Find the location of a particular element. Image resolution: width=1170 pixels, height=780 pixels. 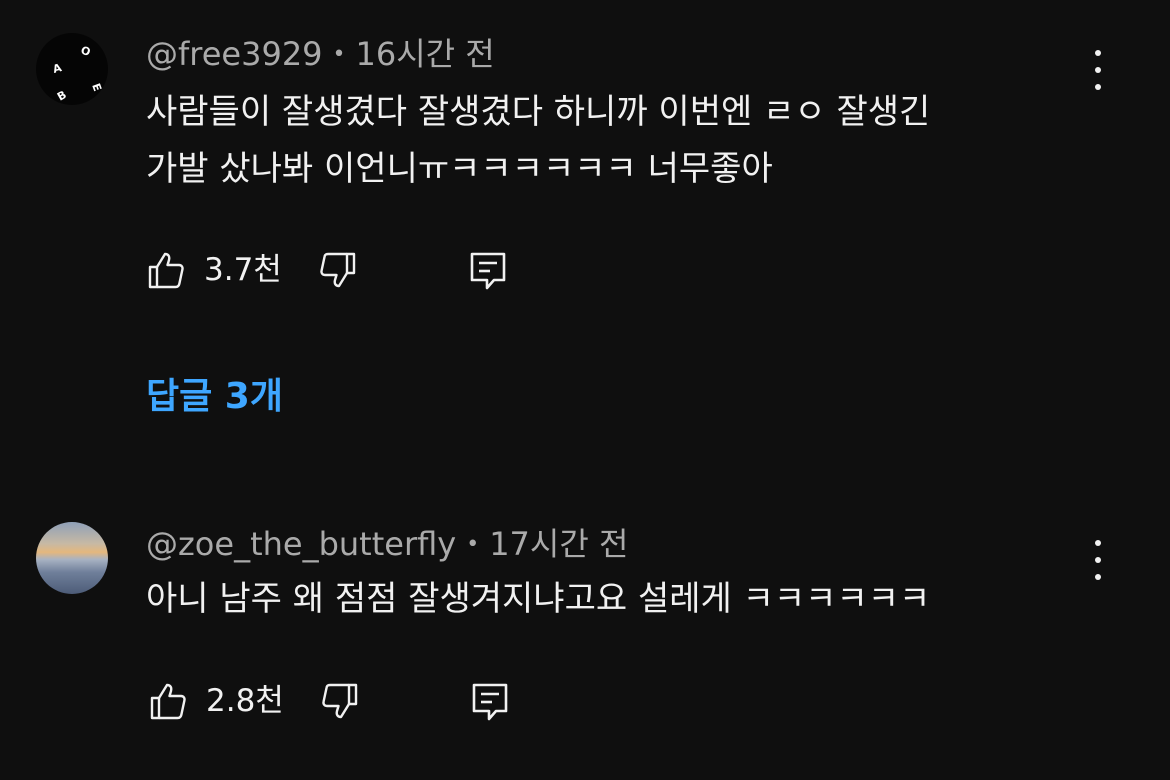

comment-time: 16시간 전 is located at coordinates (425, 54).